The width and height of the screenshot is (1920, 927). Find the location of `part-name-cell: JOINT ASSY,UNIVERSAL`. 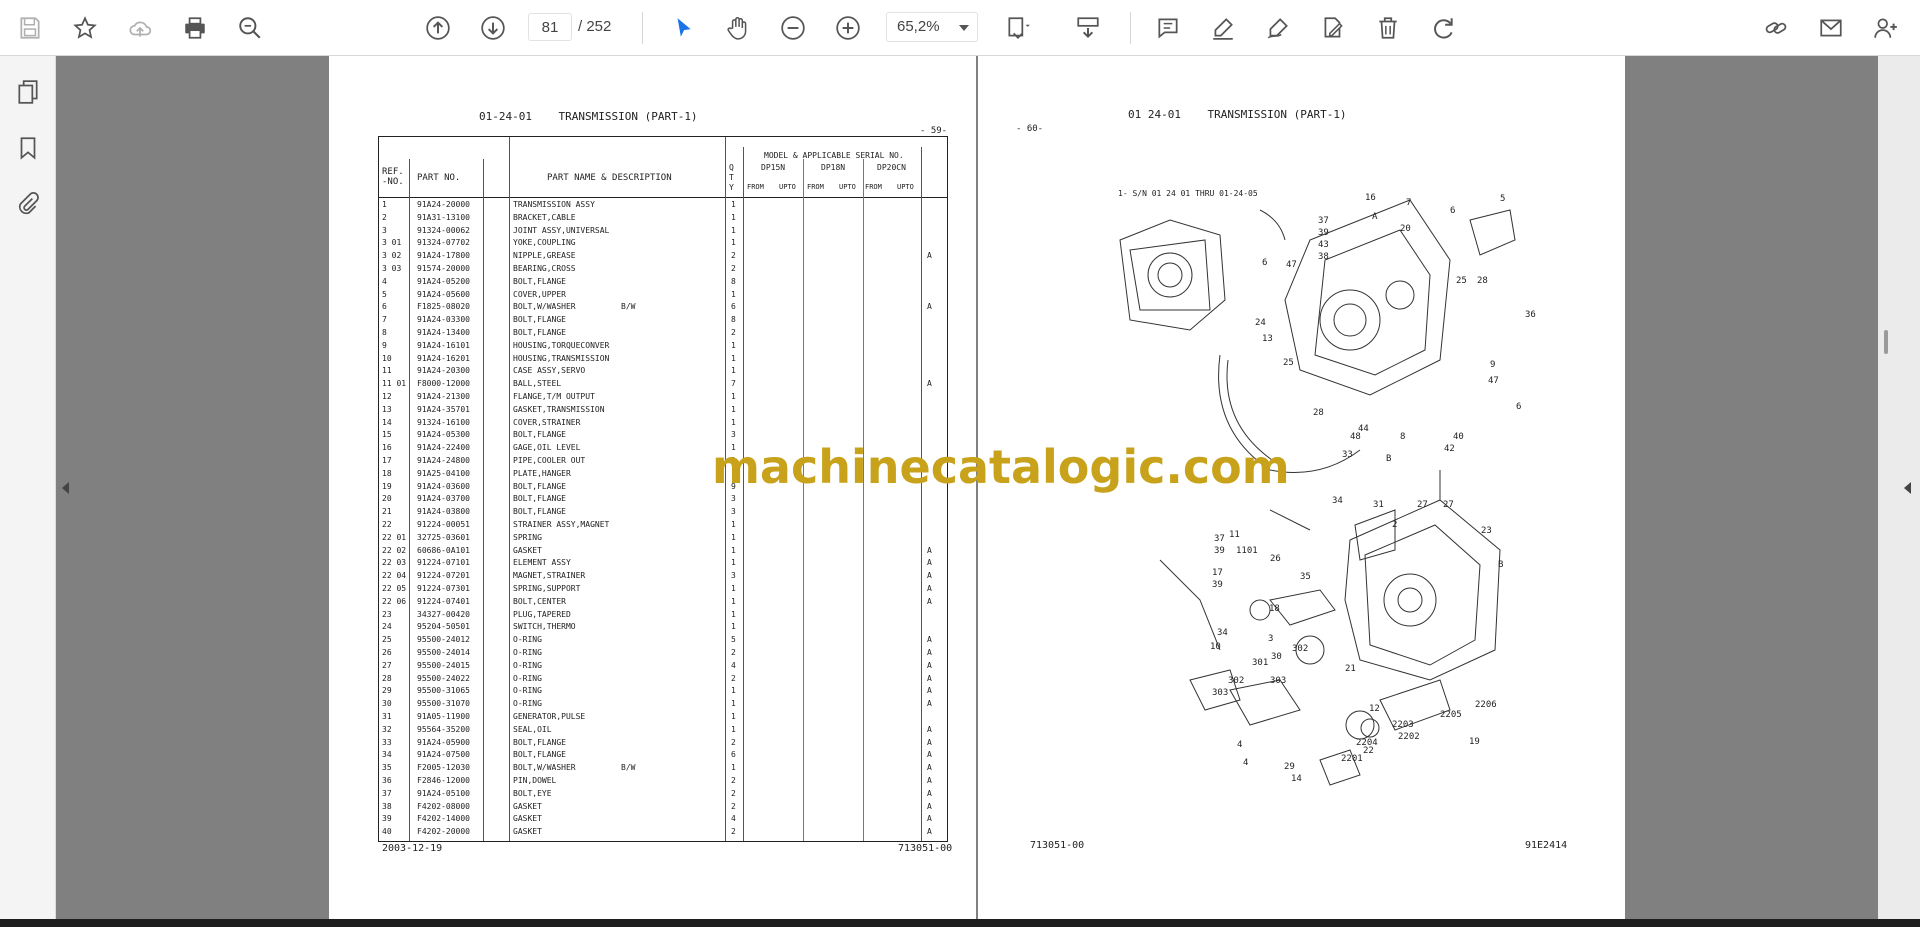

part-name-cell: JOINT ASSY,UNIVERSAL is located at coordinates (561, 230).